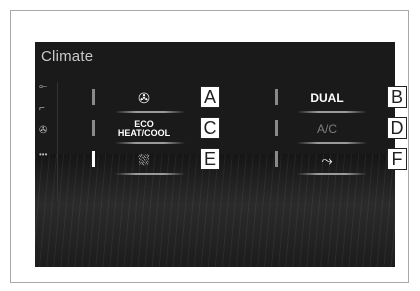 This screenshot has width=420, height=291. What do you see at coordinates (210, 159) in the screenshot?
I see `callout-e: E` at bounding box center [210, 159].